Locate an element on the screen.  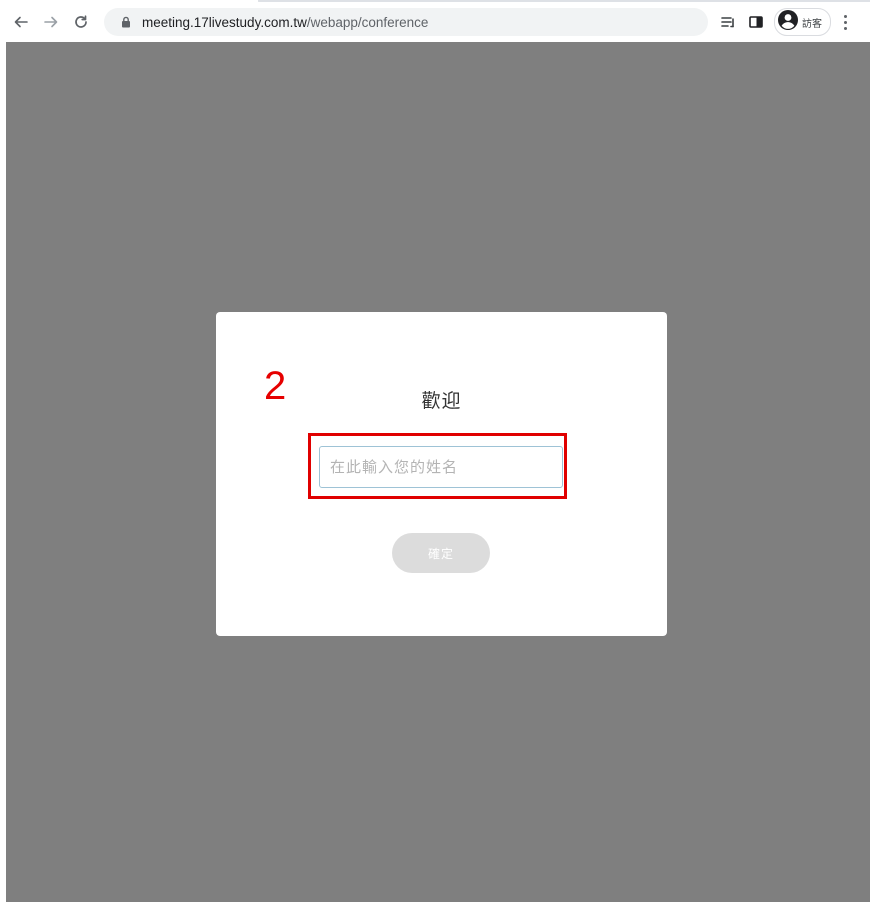
url-host: meeting.17livestudy.com.tw is located at coordinates (224, 22).